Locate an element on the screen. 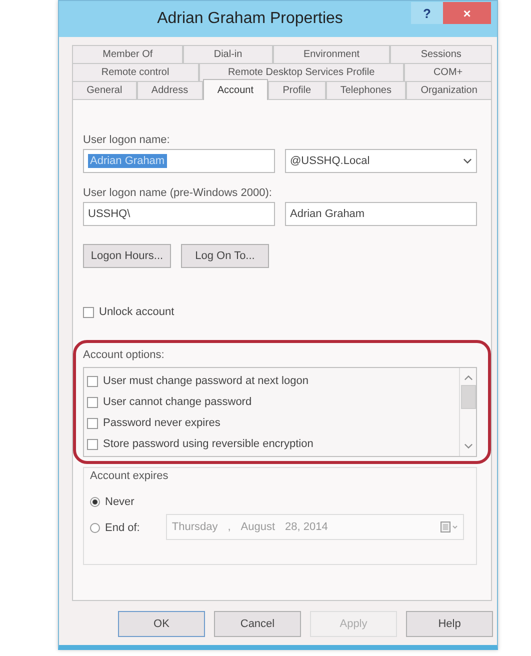 This screenshot has width=531, height=656. tab: Address is located at coordinates (169, 90).